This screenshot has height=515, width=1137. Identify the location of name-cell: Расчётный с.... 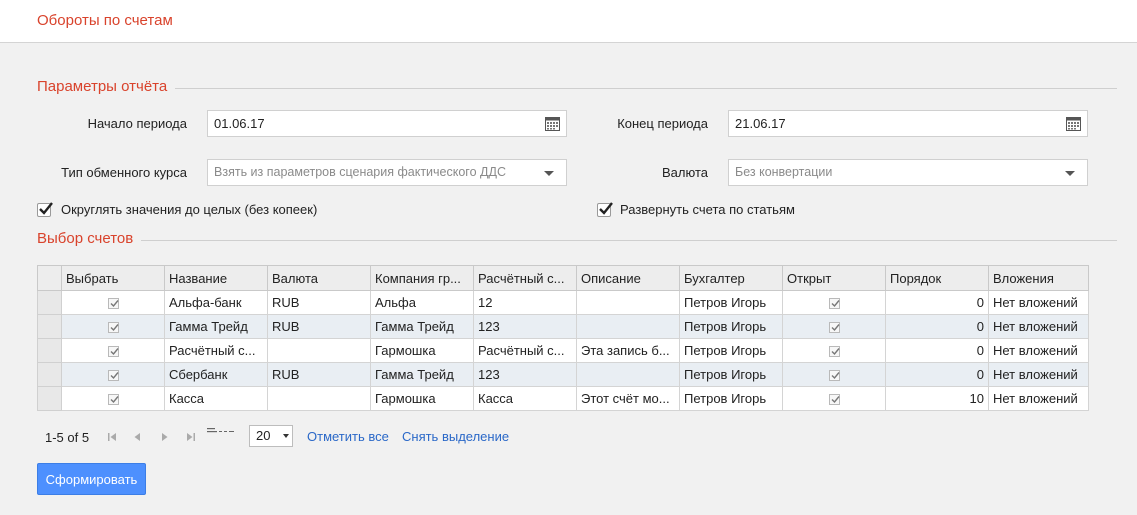
(216, 350).